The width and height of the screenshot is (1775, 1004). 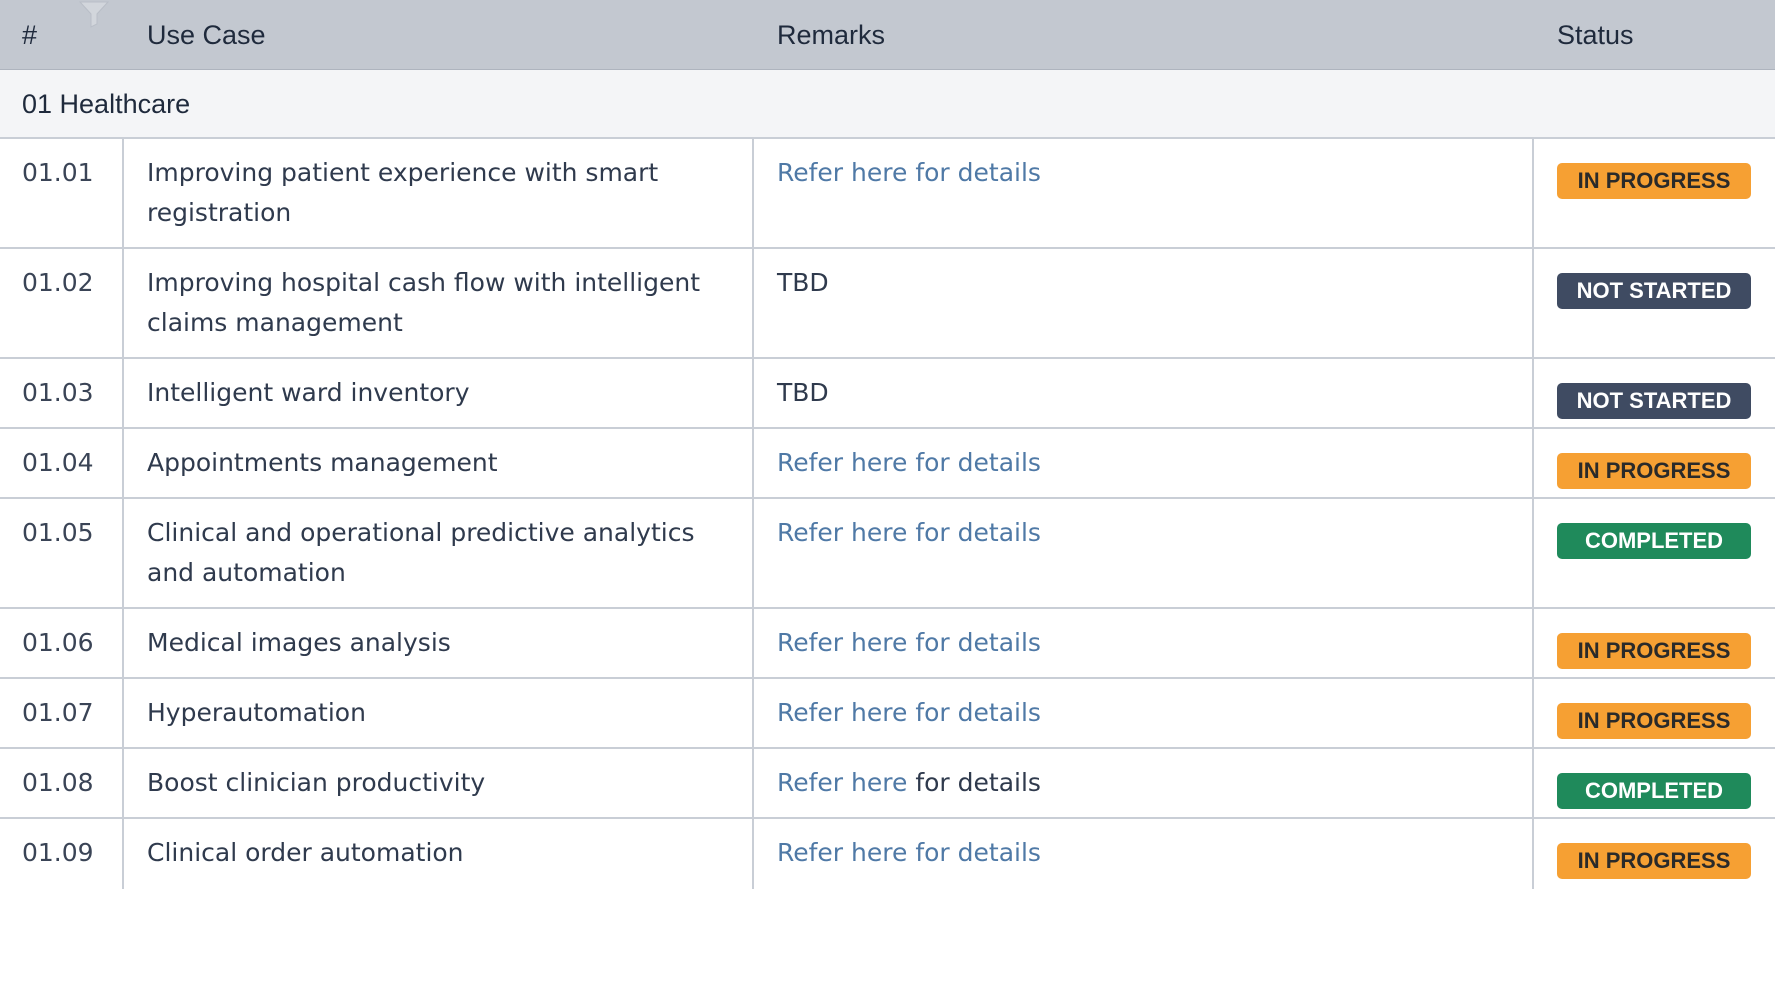 I want to click on table-header: # Use Case Remarks Status, so click(x=887, y=35).